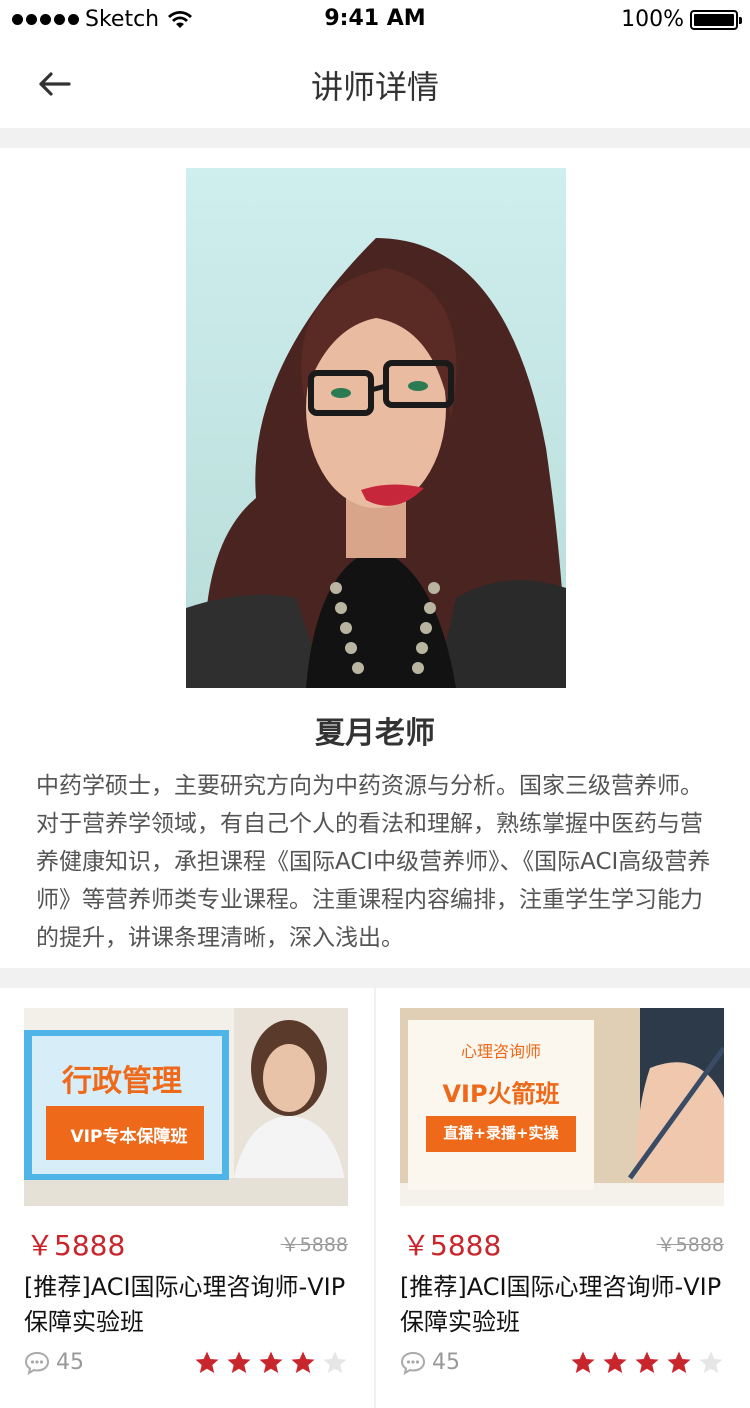 The width and height of the screenshot is (750, 1408). What do you see at coordinates (374, 87) in the screenshot?
I see `page-title: 讲师详情` at bounding box center [374, 87].